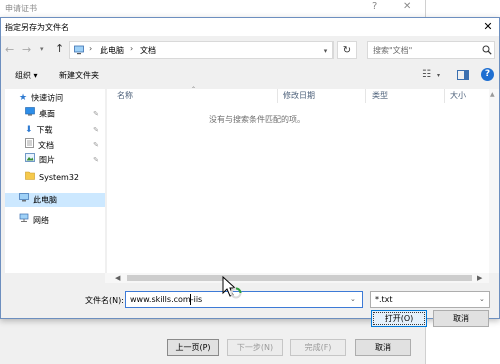 Image resolution: width=500 pixels, height=364 pixels. Describe the element at coordinates (380, 96) in the screenshot. I see `column-header-type: 类型` at that location.